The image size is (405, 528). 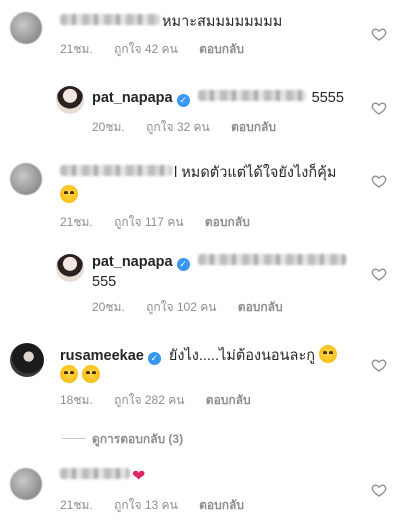 I want to click on comment-meta: 20ชม. ถูกใจ 32 คน ตอบกลับ, so click(x=193, y=127).